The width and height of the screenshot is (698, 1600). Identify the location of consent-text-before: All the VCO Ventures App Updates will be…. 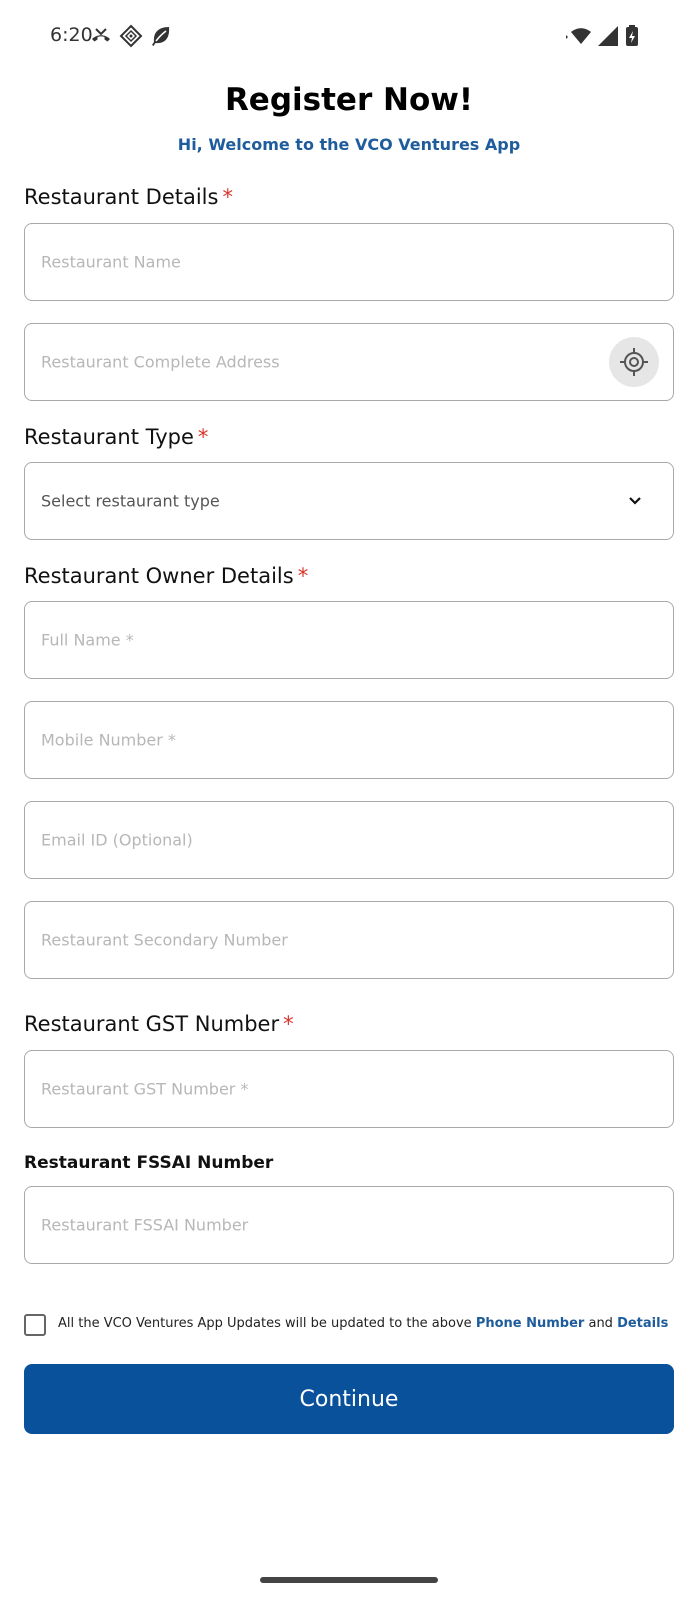
(267, 1323).